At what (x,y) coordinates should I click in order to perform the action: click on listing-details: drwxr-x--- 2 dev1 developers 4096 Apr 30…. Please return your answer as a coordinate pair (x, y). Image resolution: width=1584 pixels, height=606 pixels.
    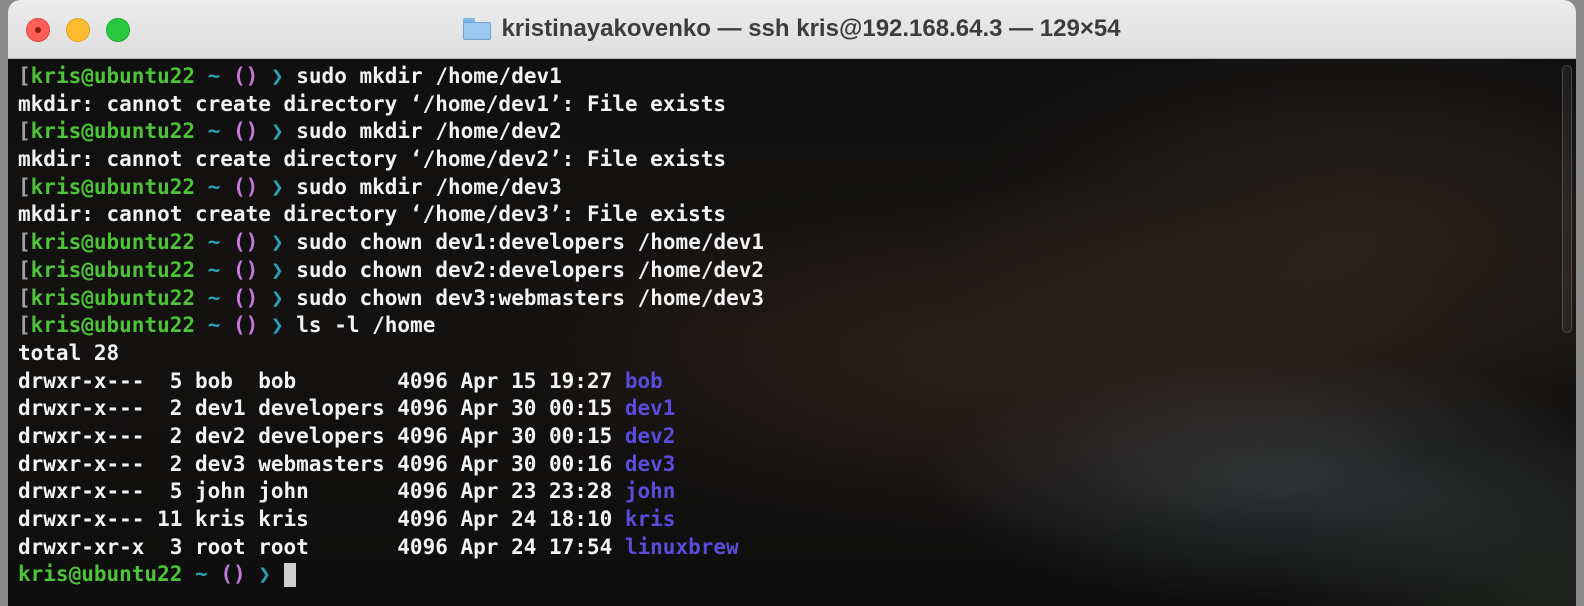
    Looking at the image, I should click on (321, 408).